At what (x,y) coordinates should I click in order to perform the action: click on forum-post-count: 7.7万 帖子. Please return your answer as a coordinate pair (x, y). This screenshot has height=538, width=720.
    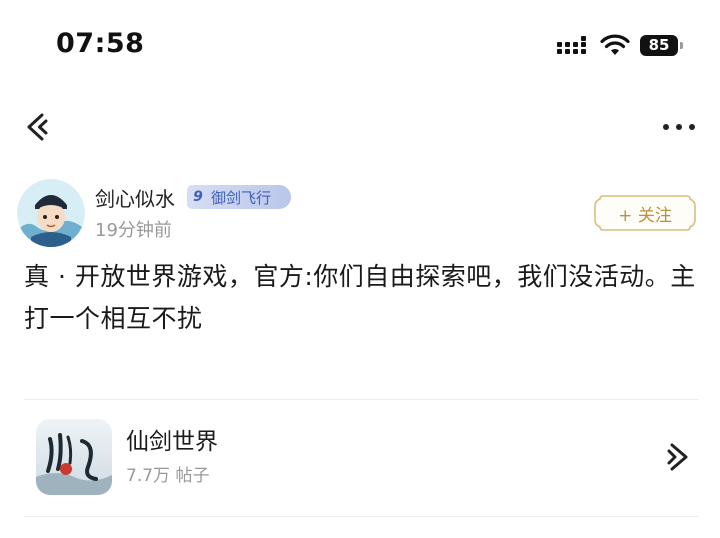
    Looking at the image, I should click on (168, 476).